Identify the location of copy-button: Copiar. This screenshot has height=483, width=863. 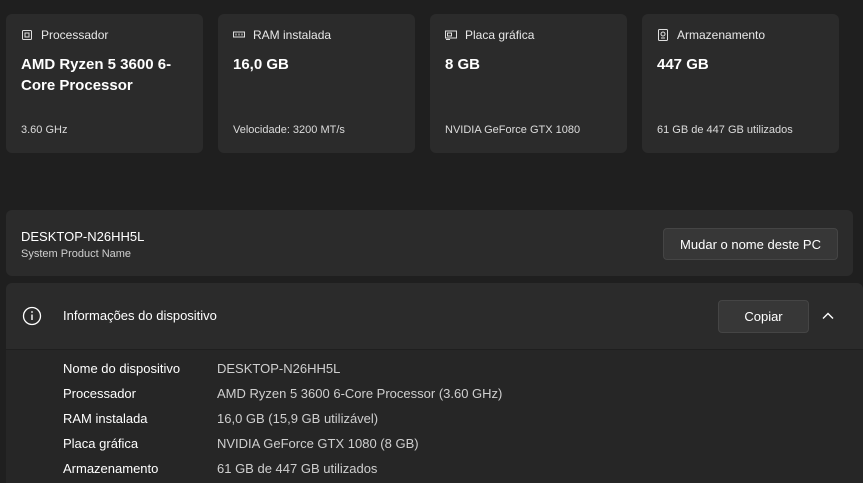
(763, 316).